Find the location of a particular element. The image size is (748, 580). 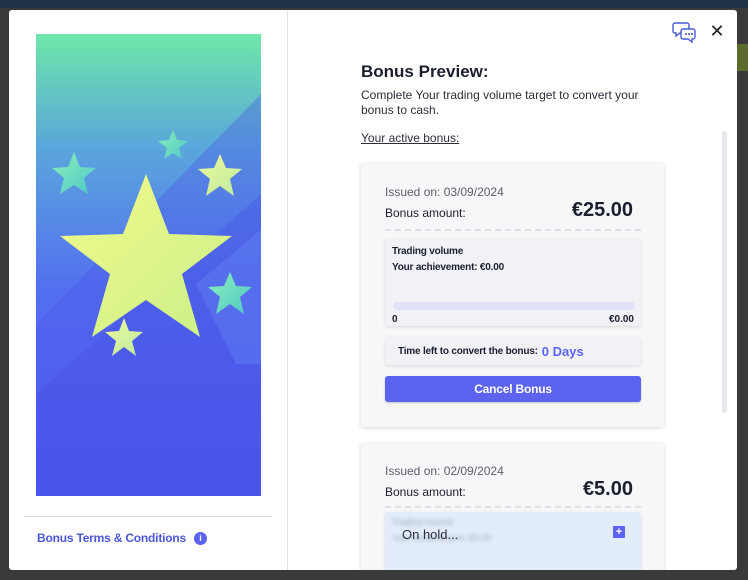

info-icon: i is located at coordinates (200, 538).